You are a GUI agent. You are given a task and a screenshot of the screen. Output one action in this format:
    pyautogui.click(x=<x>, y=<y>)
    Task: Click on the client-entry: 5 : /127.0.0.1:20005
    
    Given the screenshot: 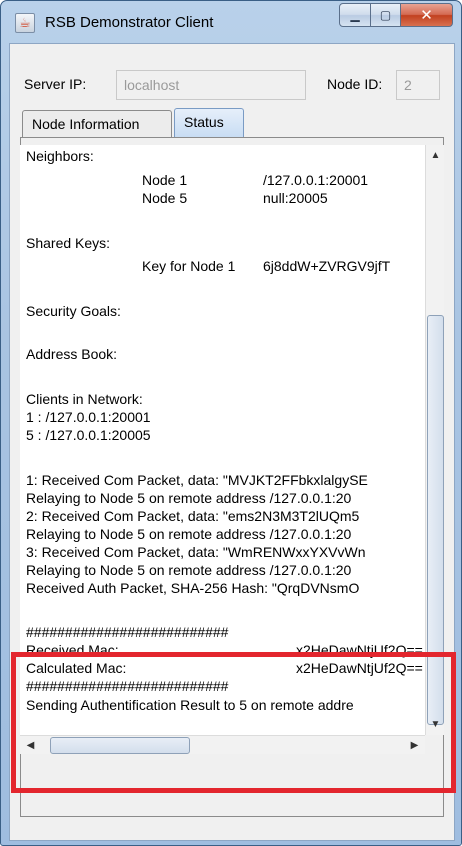 What is the action you would take?
    pyautogui.click(x=88, y=435)
    